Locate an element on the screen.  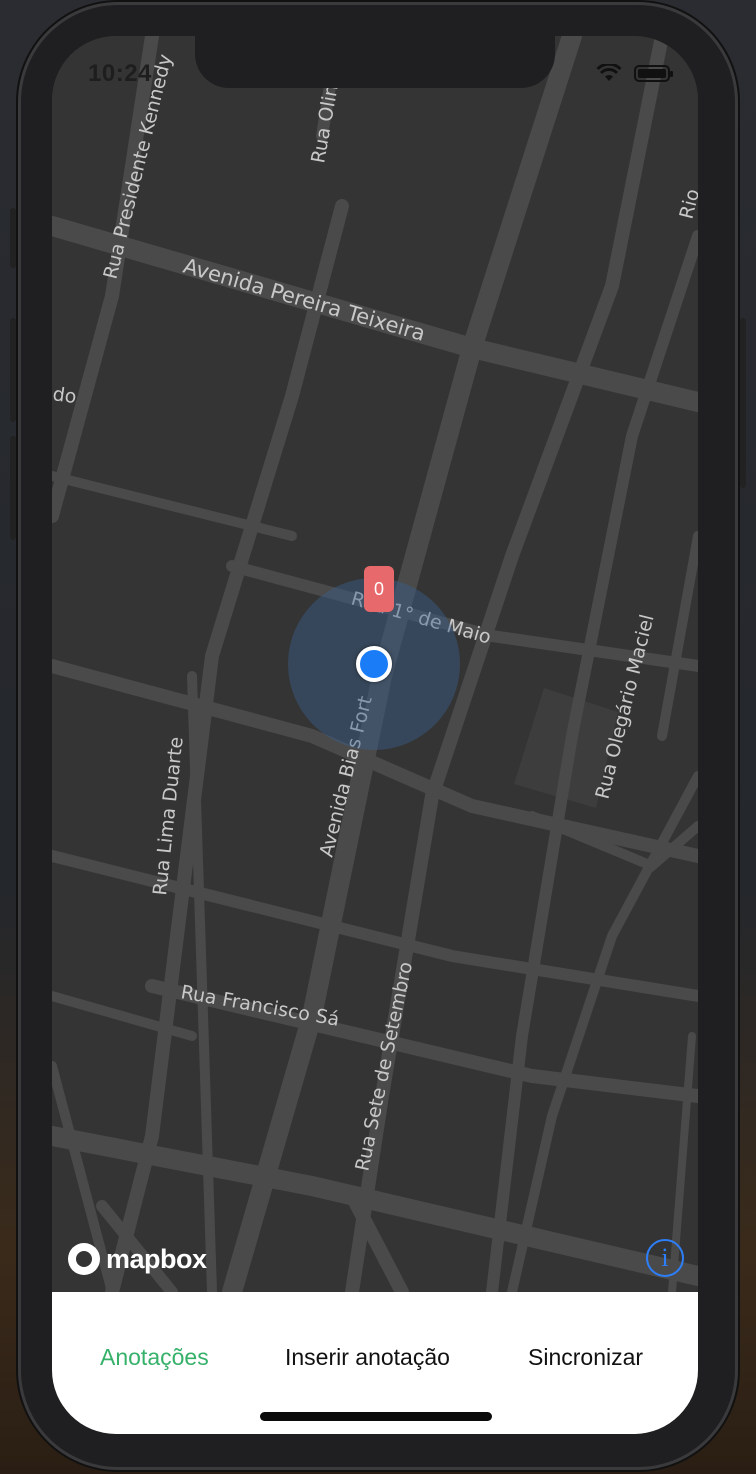
status-time: 10:24 is located at coordinates (120, 73).